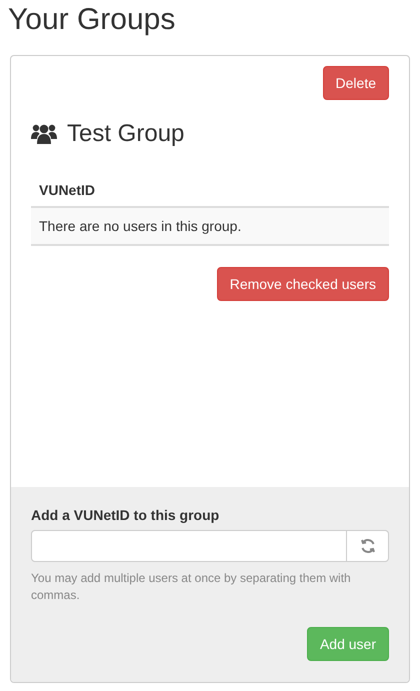  I want to click on add-user-button: Add user, so click(347, 644).